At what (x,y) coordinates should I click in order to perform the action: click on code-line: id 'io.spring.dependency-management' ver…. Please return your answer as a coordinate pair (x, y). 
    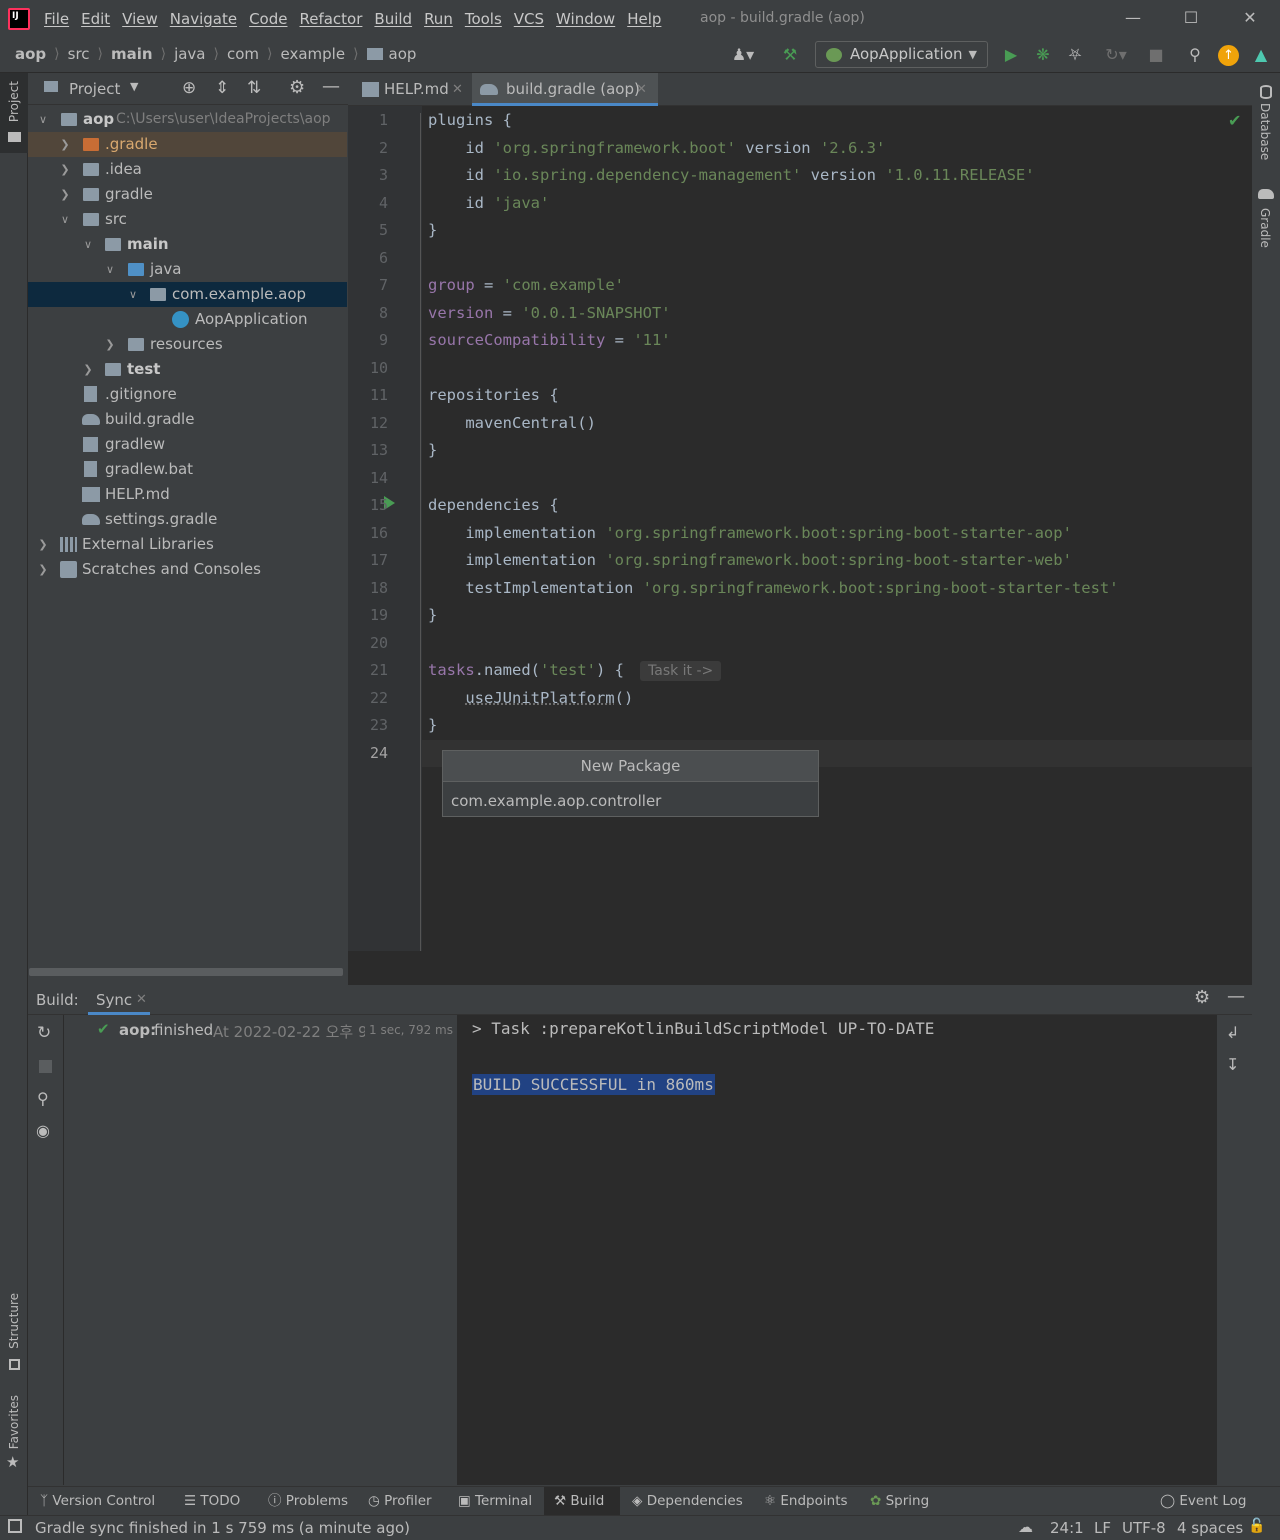
    Looking at the image, I should click on (731, 175).